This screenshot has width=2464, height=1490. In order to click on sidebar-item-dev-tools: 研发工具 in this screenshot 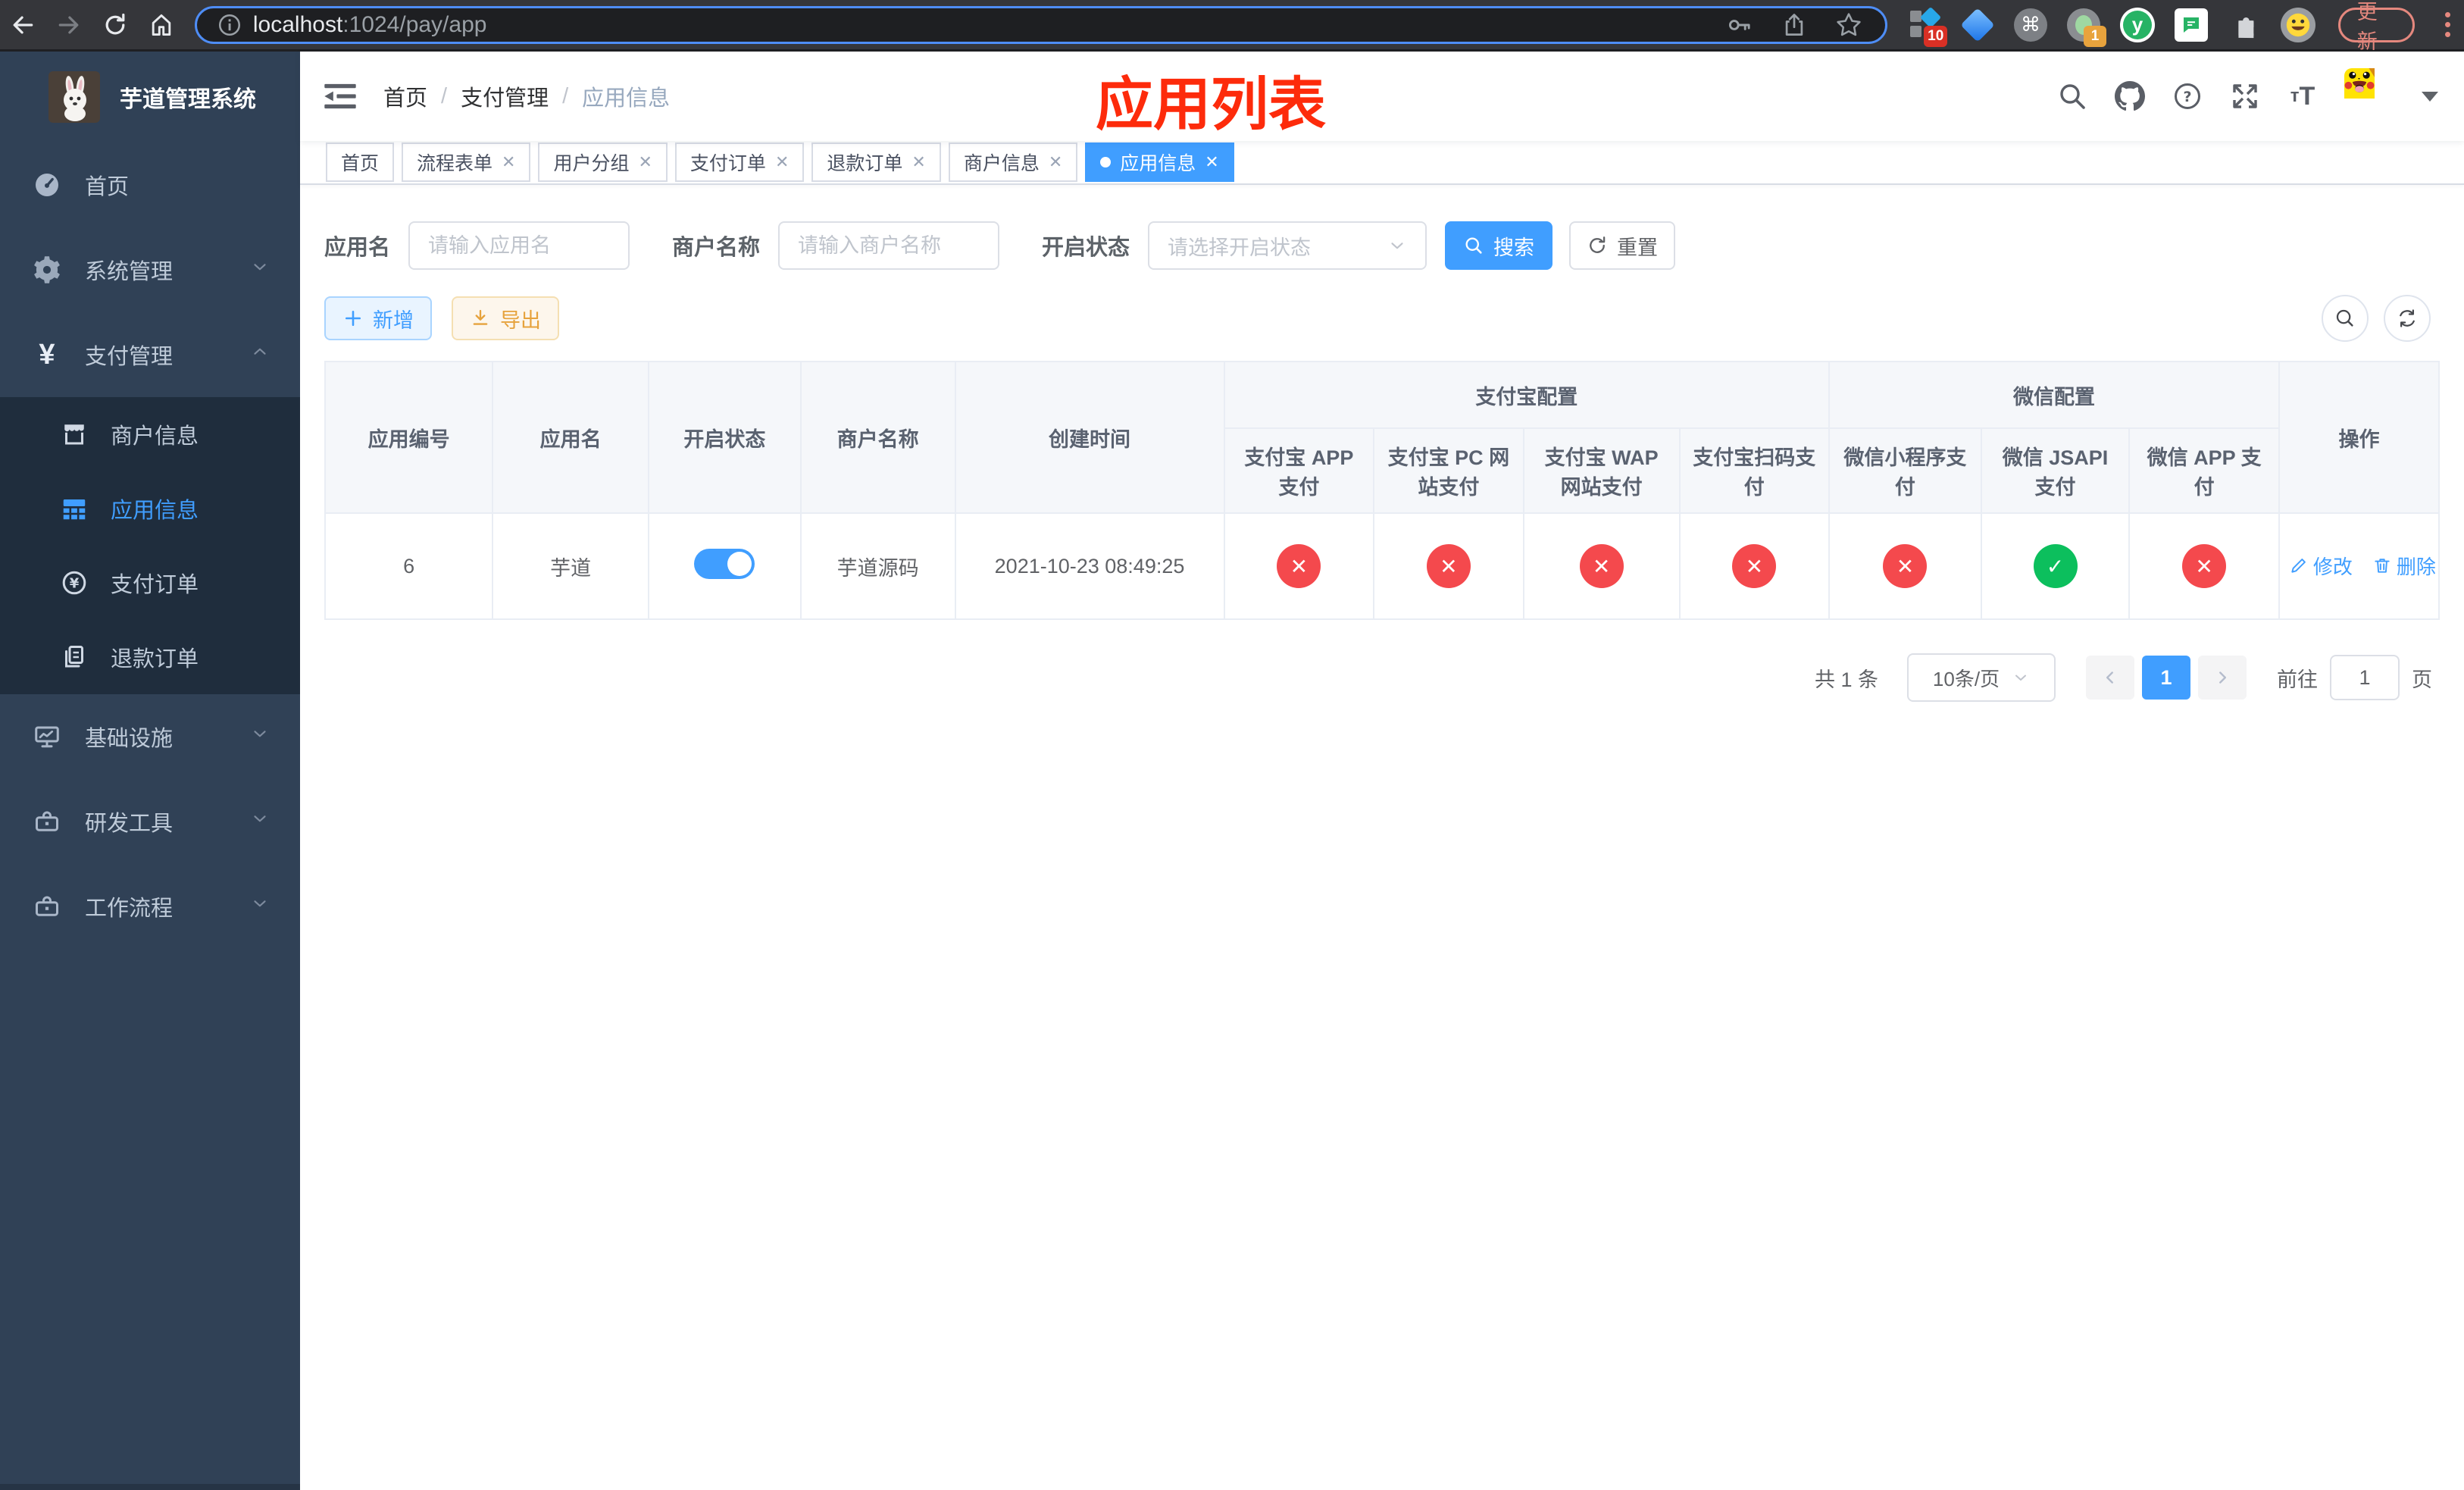, I will do `click(150, 821)`.